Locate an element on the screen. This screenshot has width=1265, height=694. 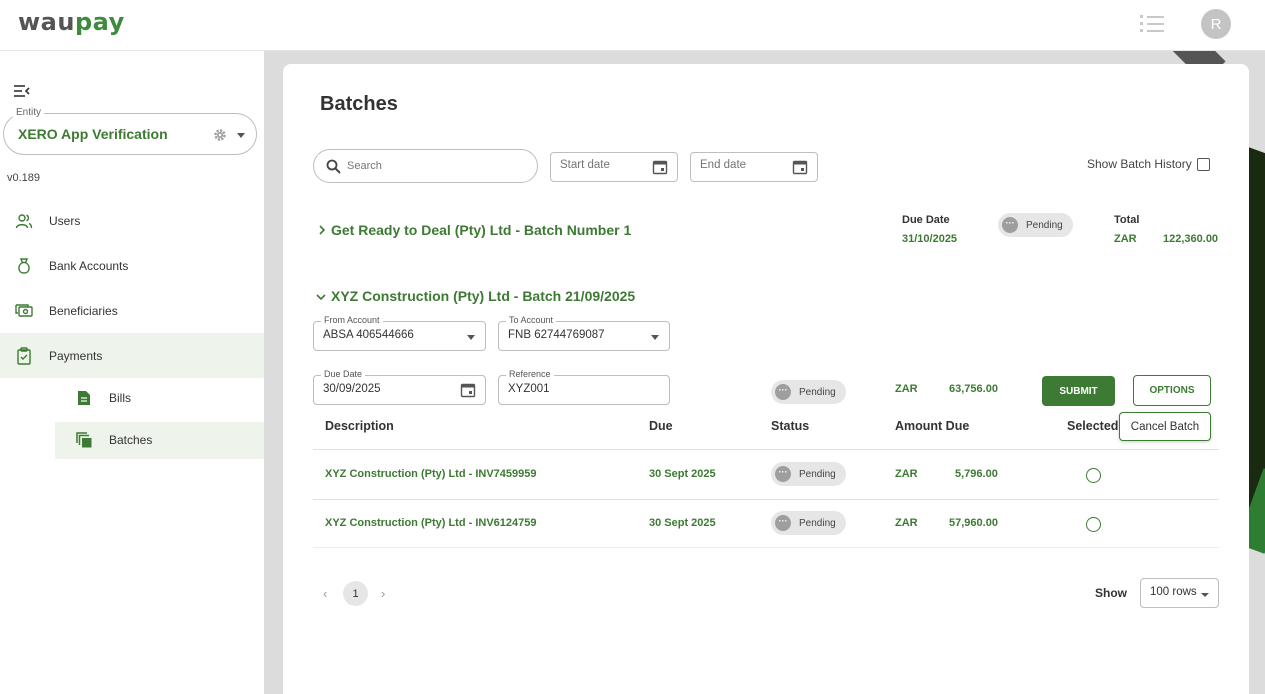
search-box is located at coordinates (425, 166).